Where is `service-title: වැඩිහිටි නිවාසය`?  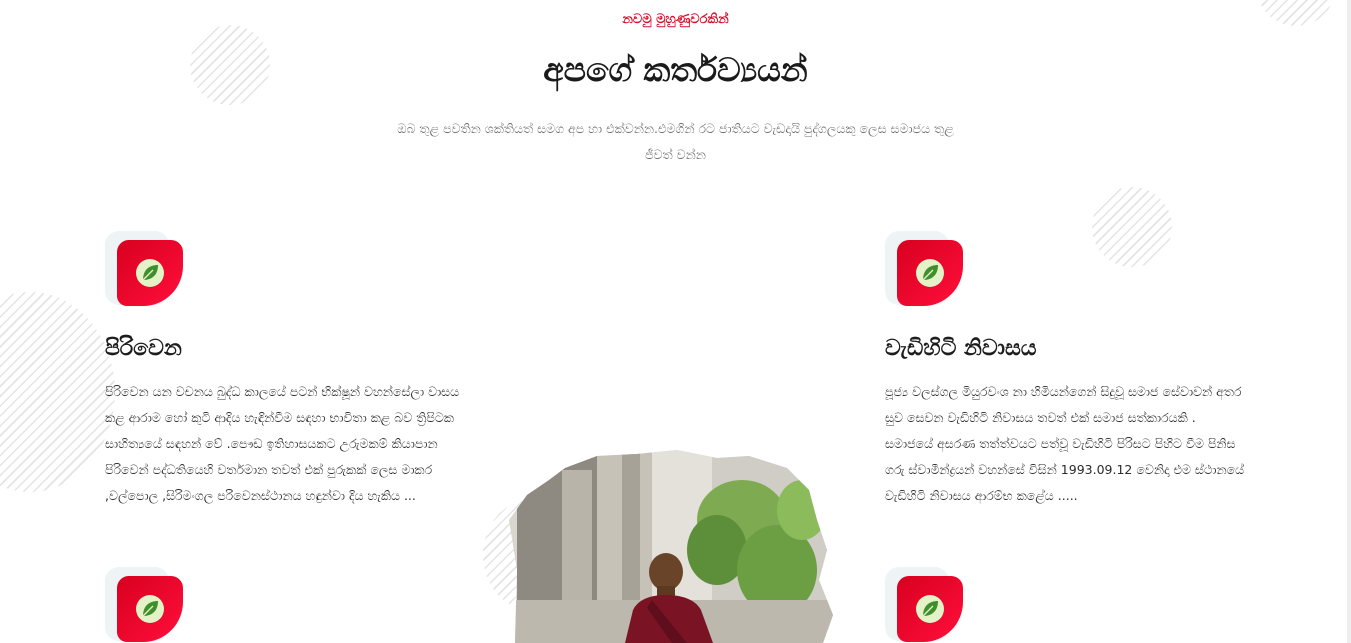
service-title: වැඩිහිටි නිවාසය is located at coordinates (961, 348).